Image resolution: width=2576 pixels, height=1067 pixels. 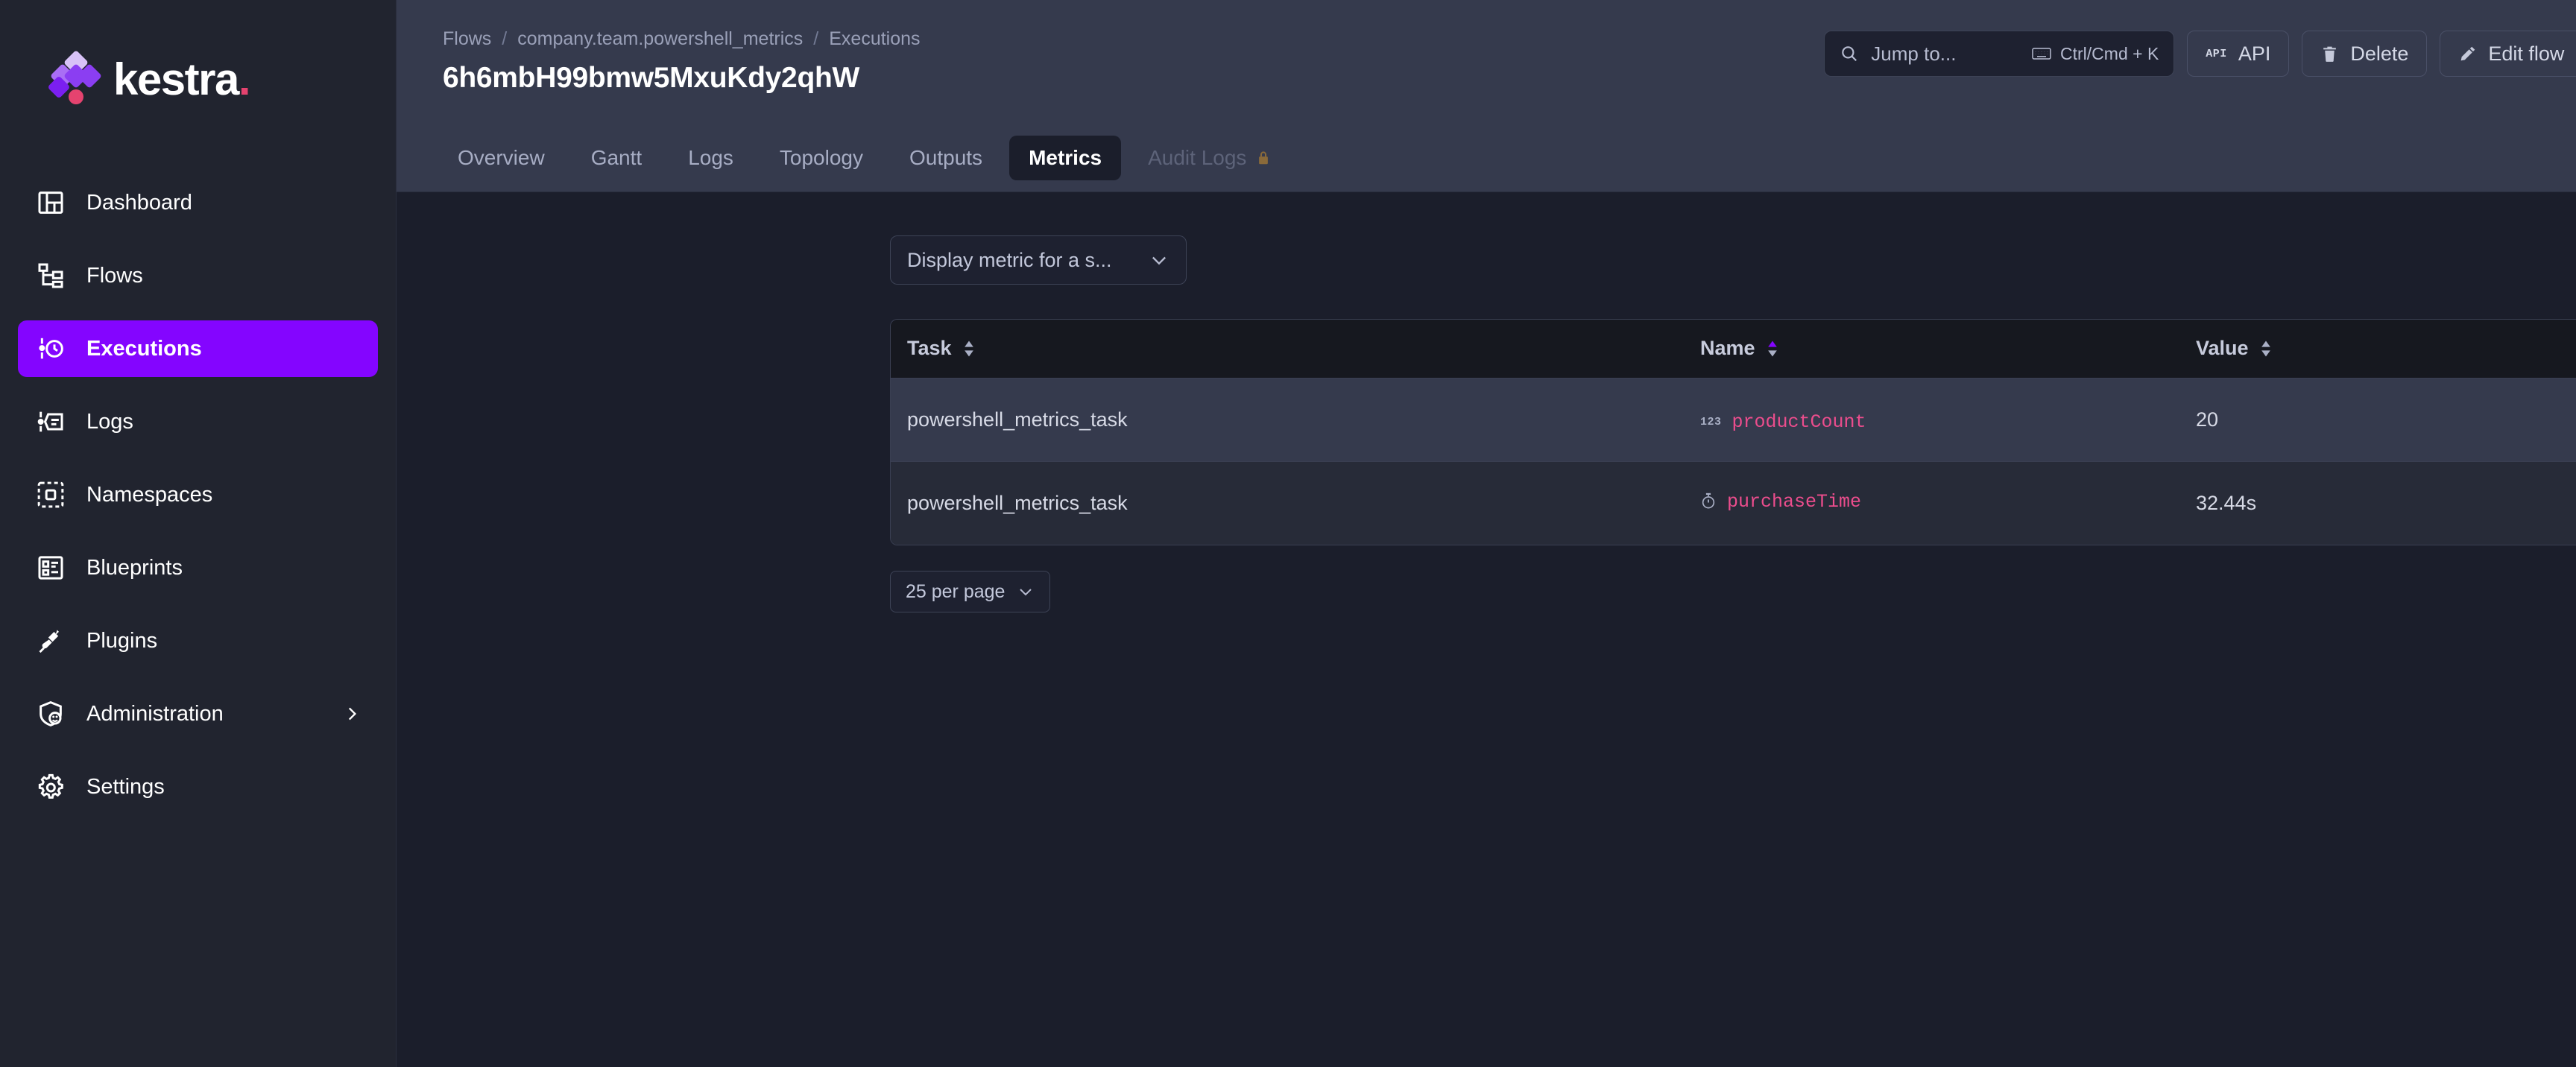 What do you see at coordinates (1798, 422) in the screenshot?
I see `metric-name-label: productCount` at bounding box center [1798, 422].